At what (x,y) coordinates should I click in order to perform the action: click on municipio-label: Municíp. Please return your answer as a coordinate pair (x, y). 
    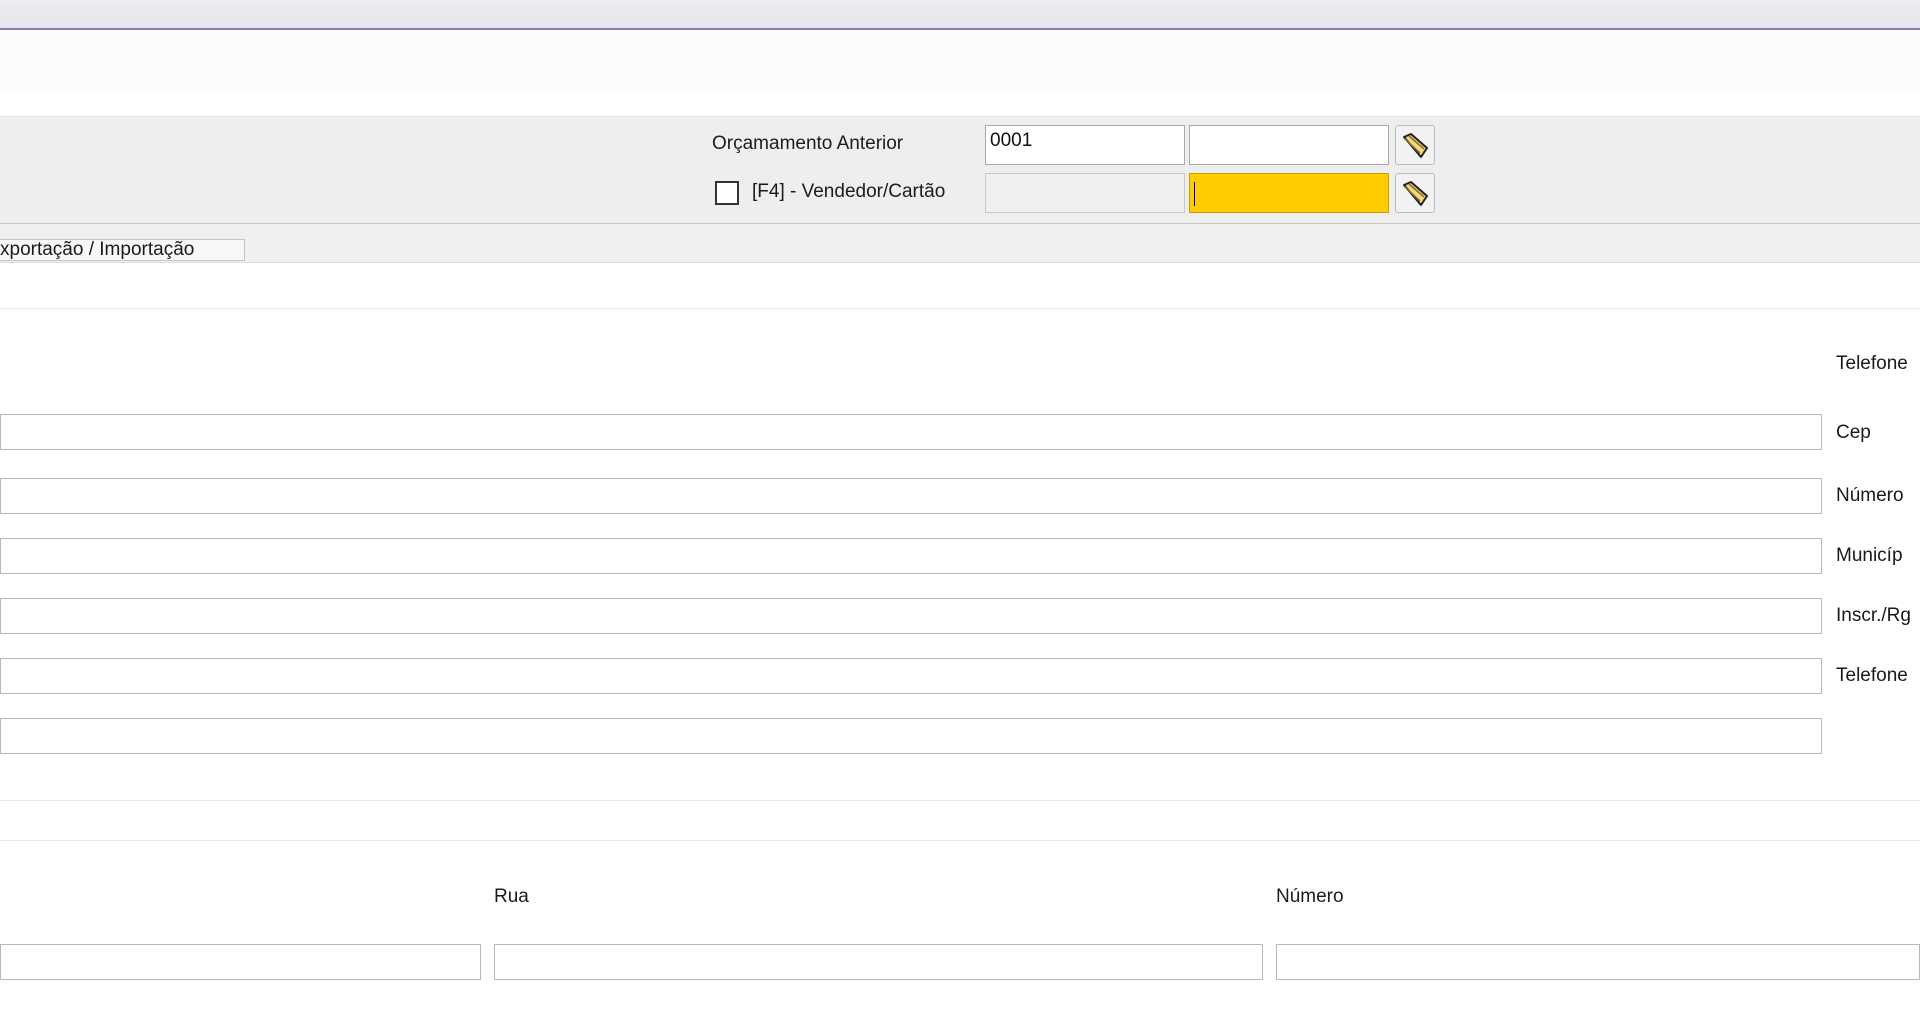
    Looking at the image, I should click on (1869, 555).